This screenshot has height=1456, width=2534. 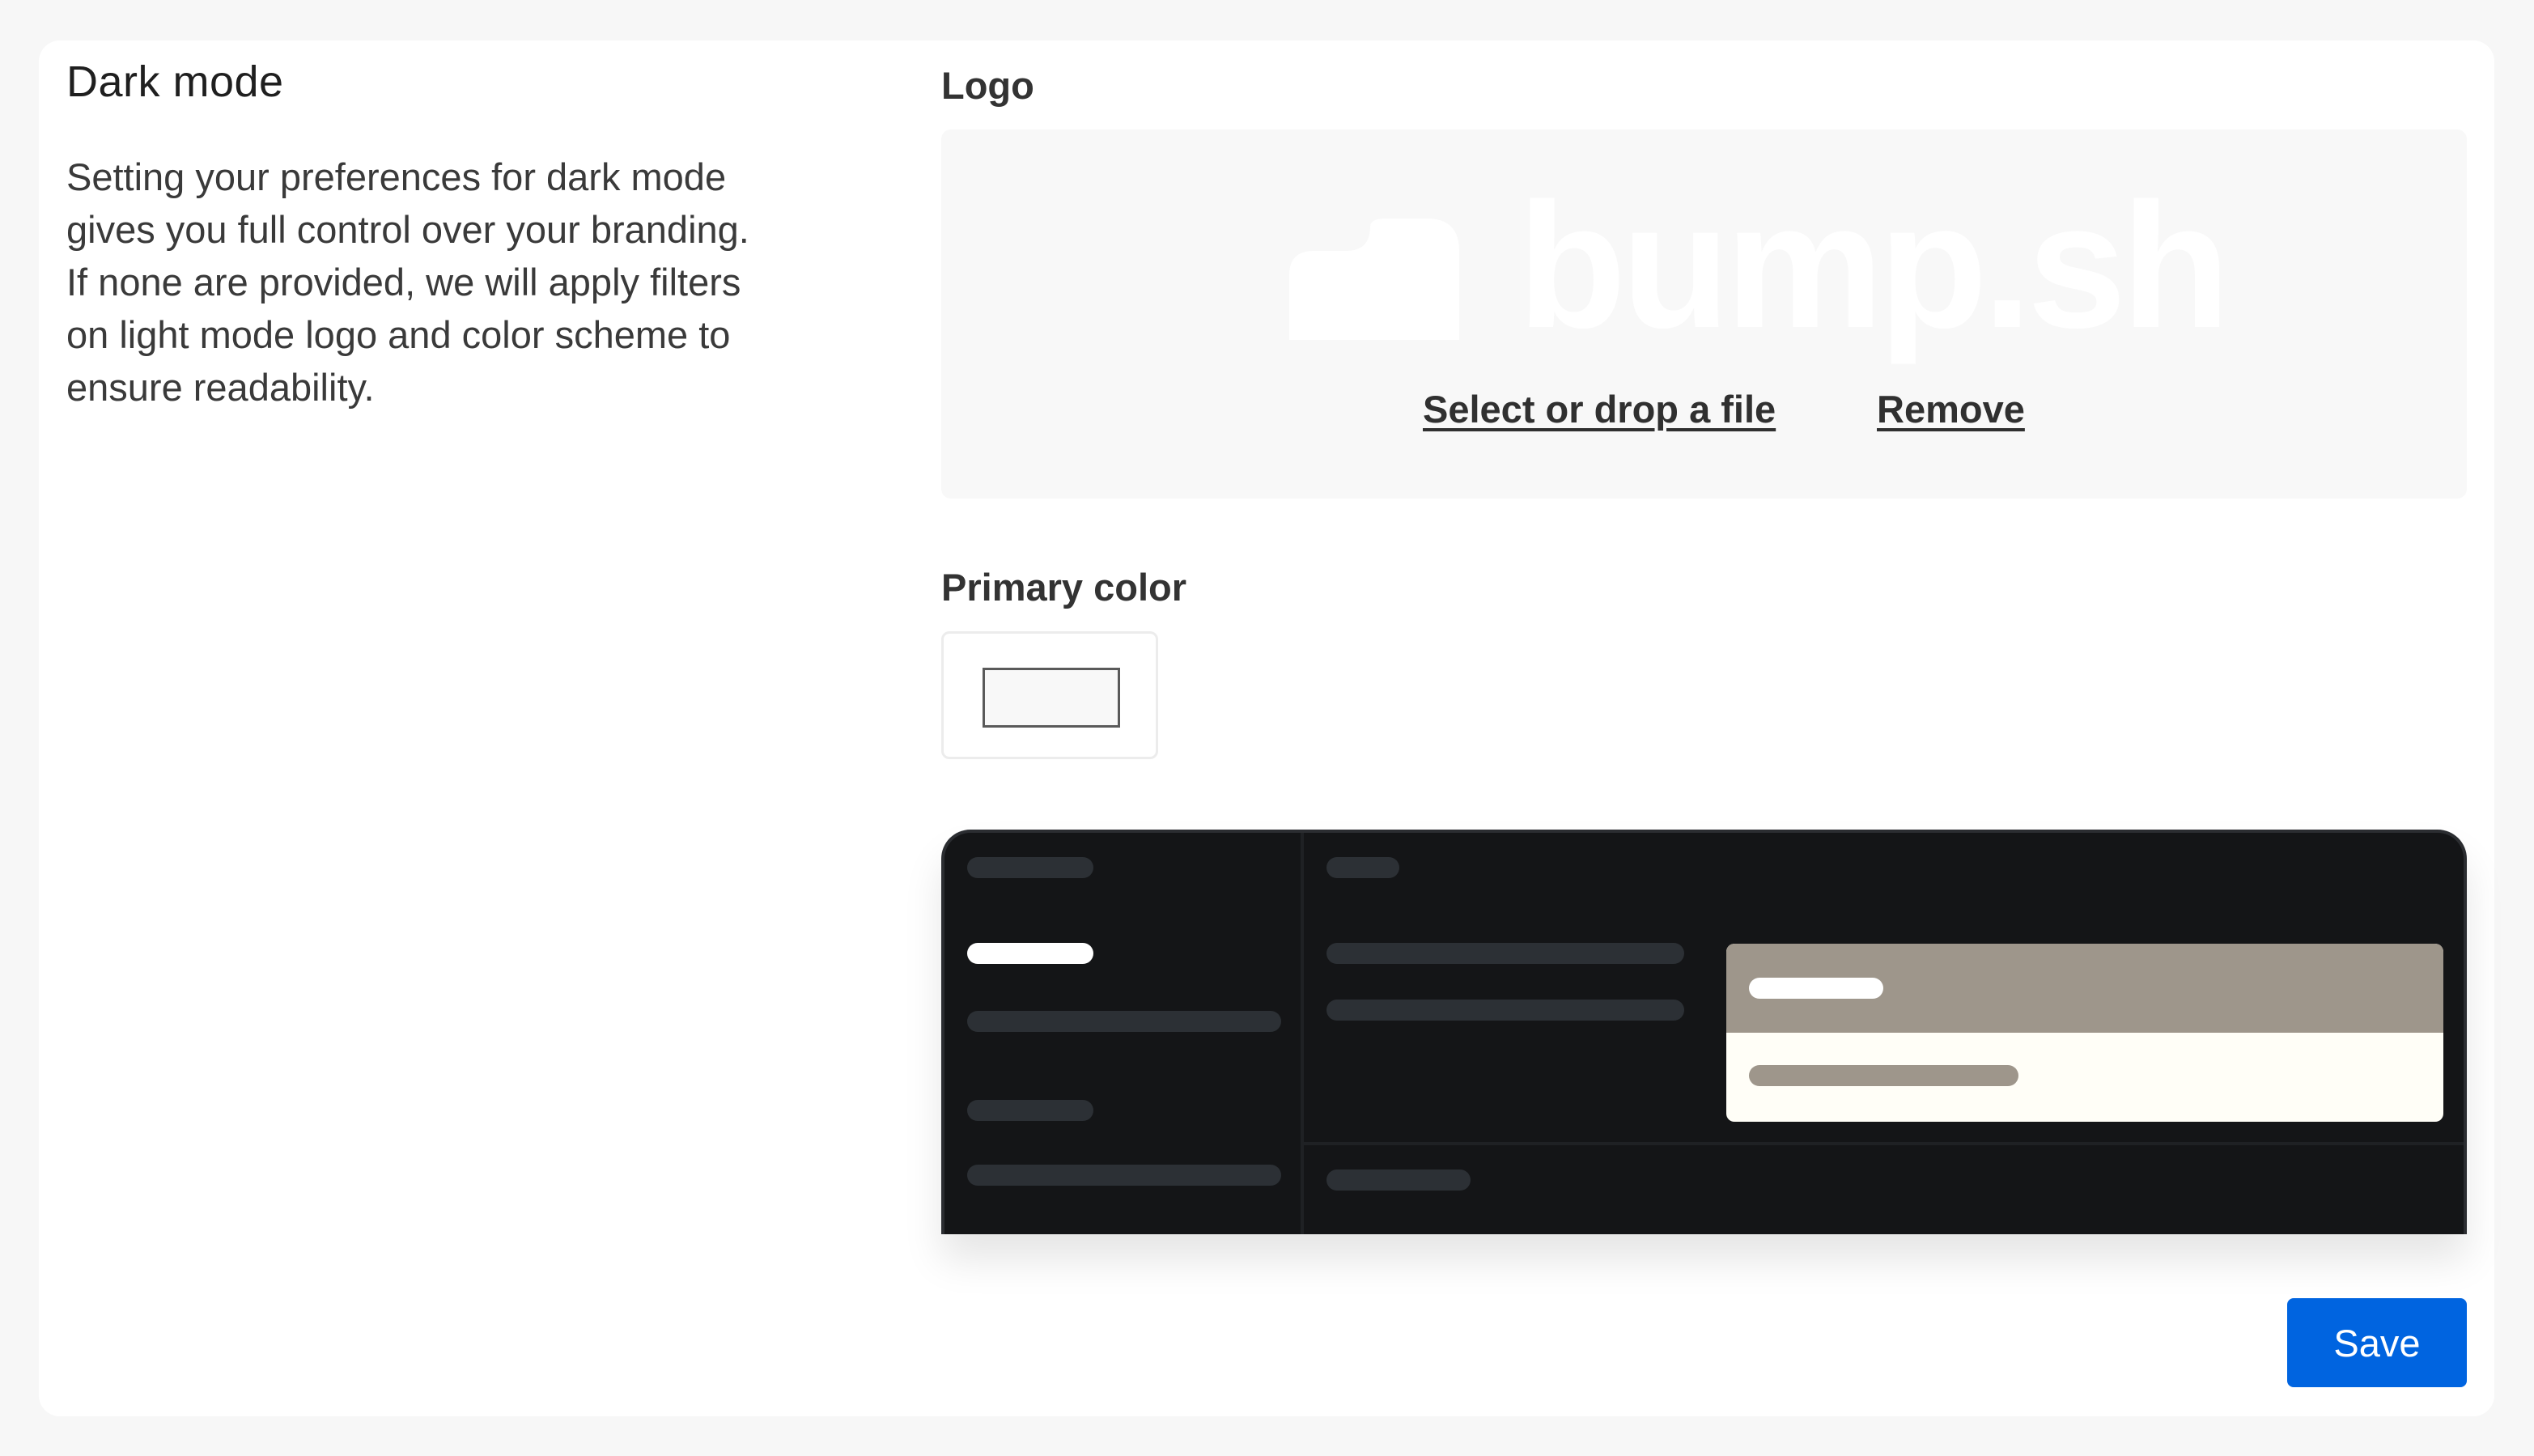 What do you see at coordinates (987, 86) in the screenshot?
I see `logo-label: Logo` at bounding box center [987, 86].